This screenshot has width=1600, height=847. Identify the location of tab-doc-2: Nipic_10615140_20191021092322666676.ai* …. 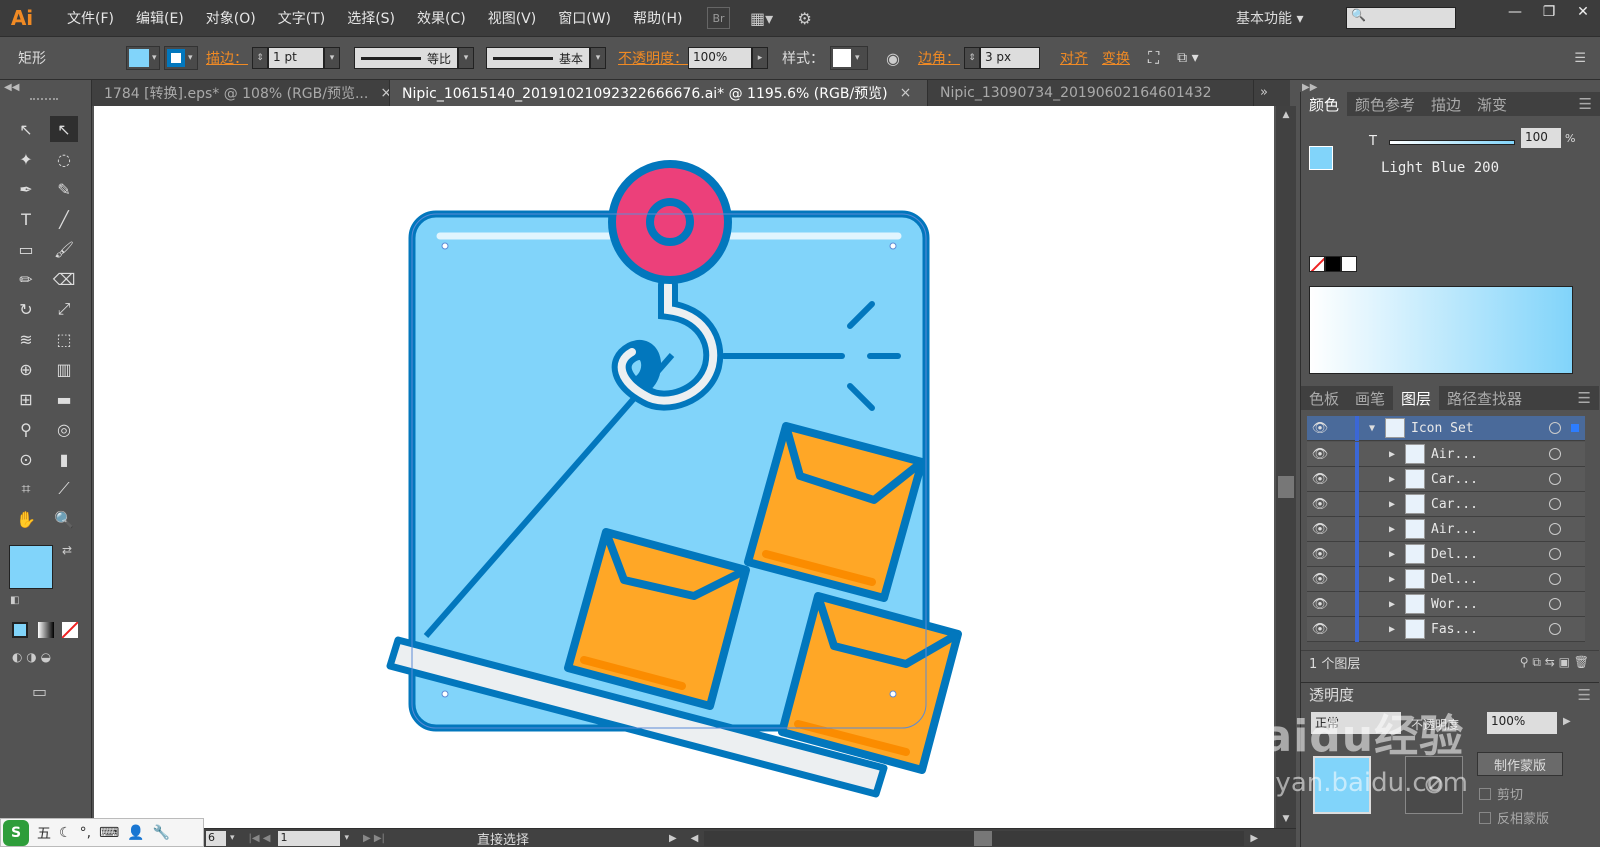
(659, 93).